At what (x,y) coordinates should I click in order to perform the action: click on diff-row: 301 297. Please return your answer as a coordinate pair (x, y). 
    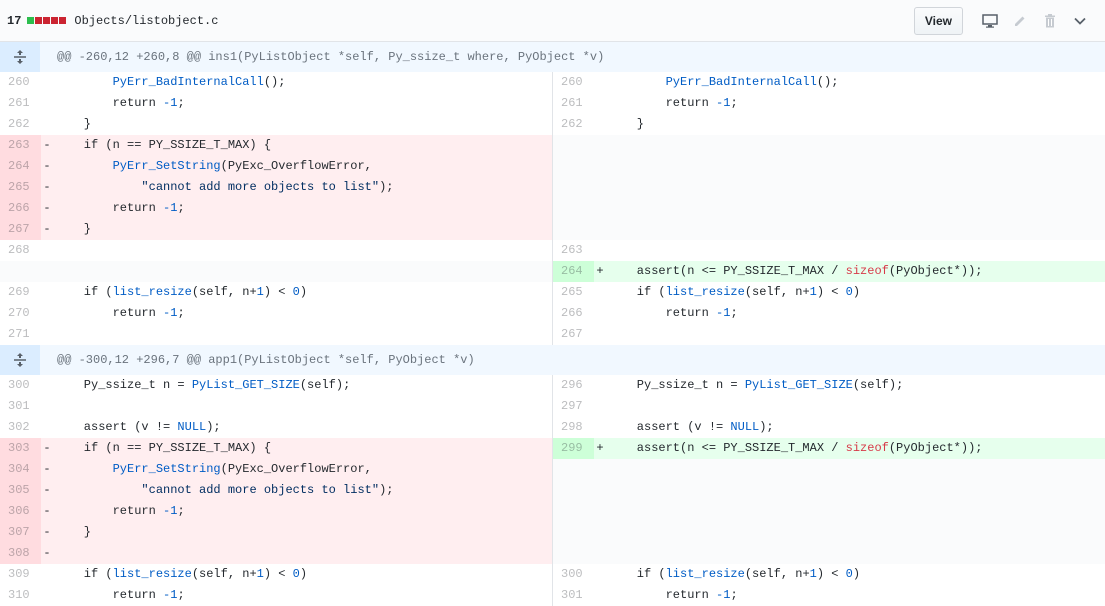
    Looking at the image, I should click on (552, 406).